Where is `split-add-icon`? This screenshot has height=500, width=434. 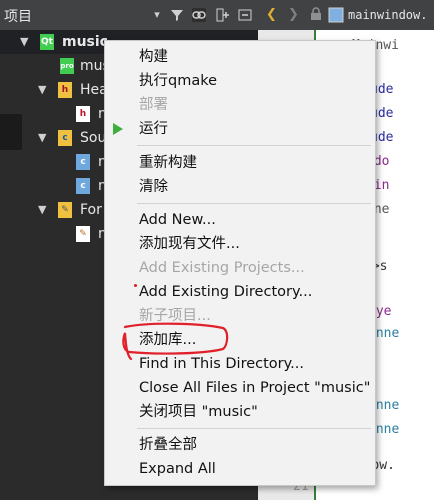
split-add-icon is located at coordinates (223, 15).